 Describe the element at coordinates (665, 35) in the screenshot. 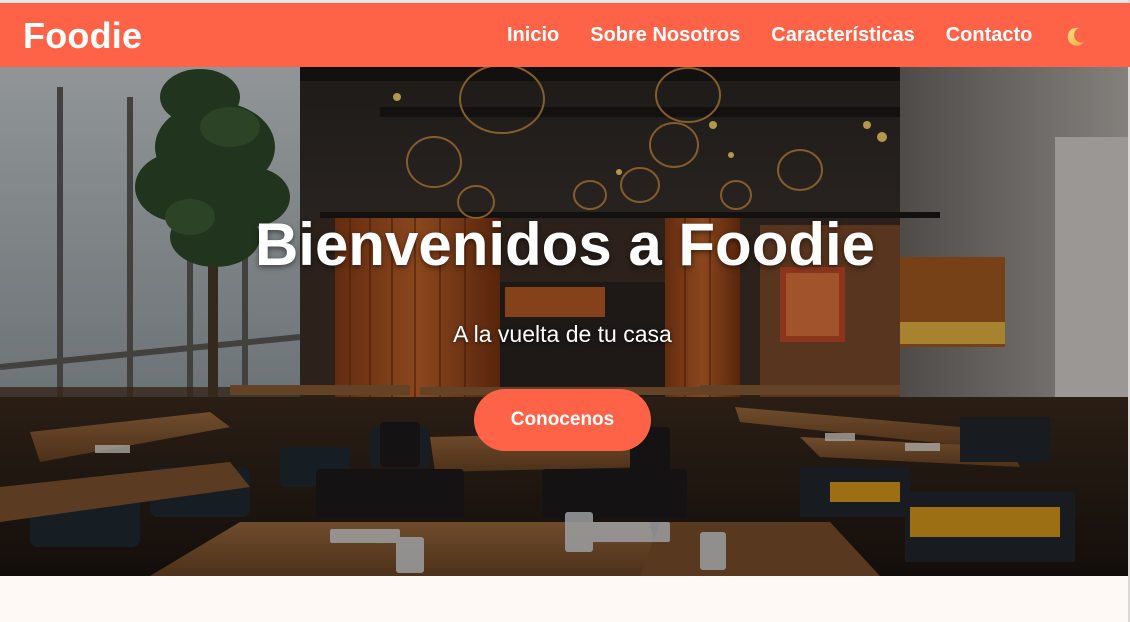

I see `nav-link-sobre-nosotros: Sobre Nosotros` at that location.